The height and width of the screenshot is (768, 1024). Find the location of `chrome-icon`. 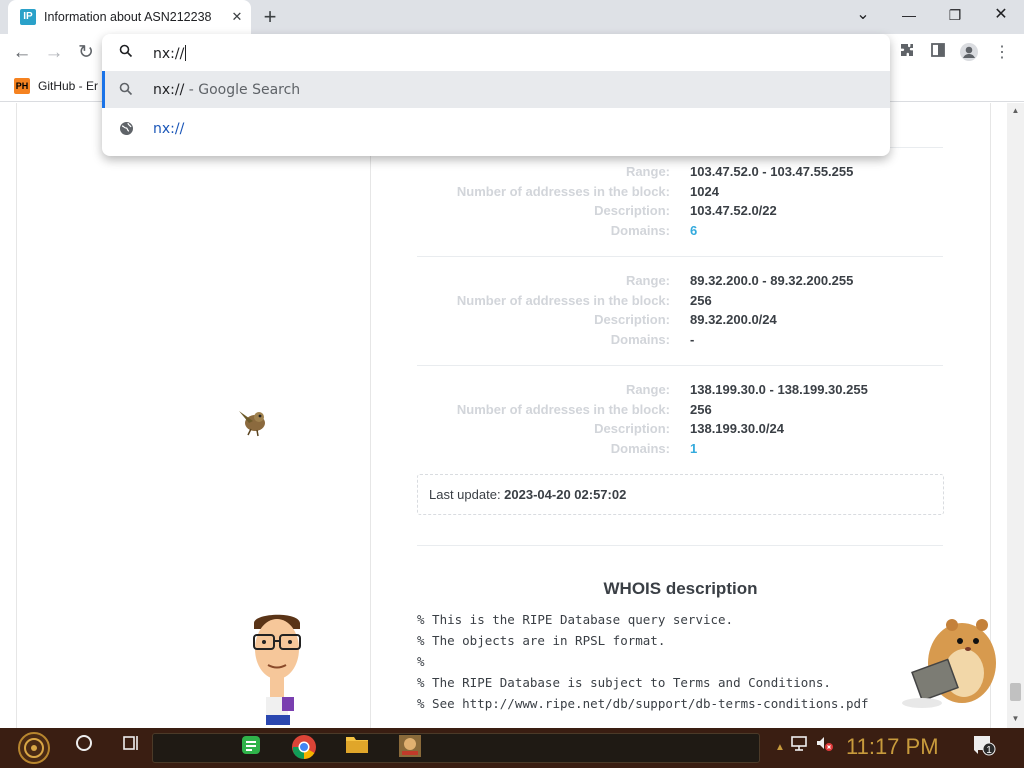

chrome-icon is located at coordinates (304, 748).